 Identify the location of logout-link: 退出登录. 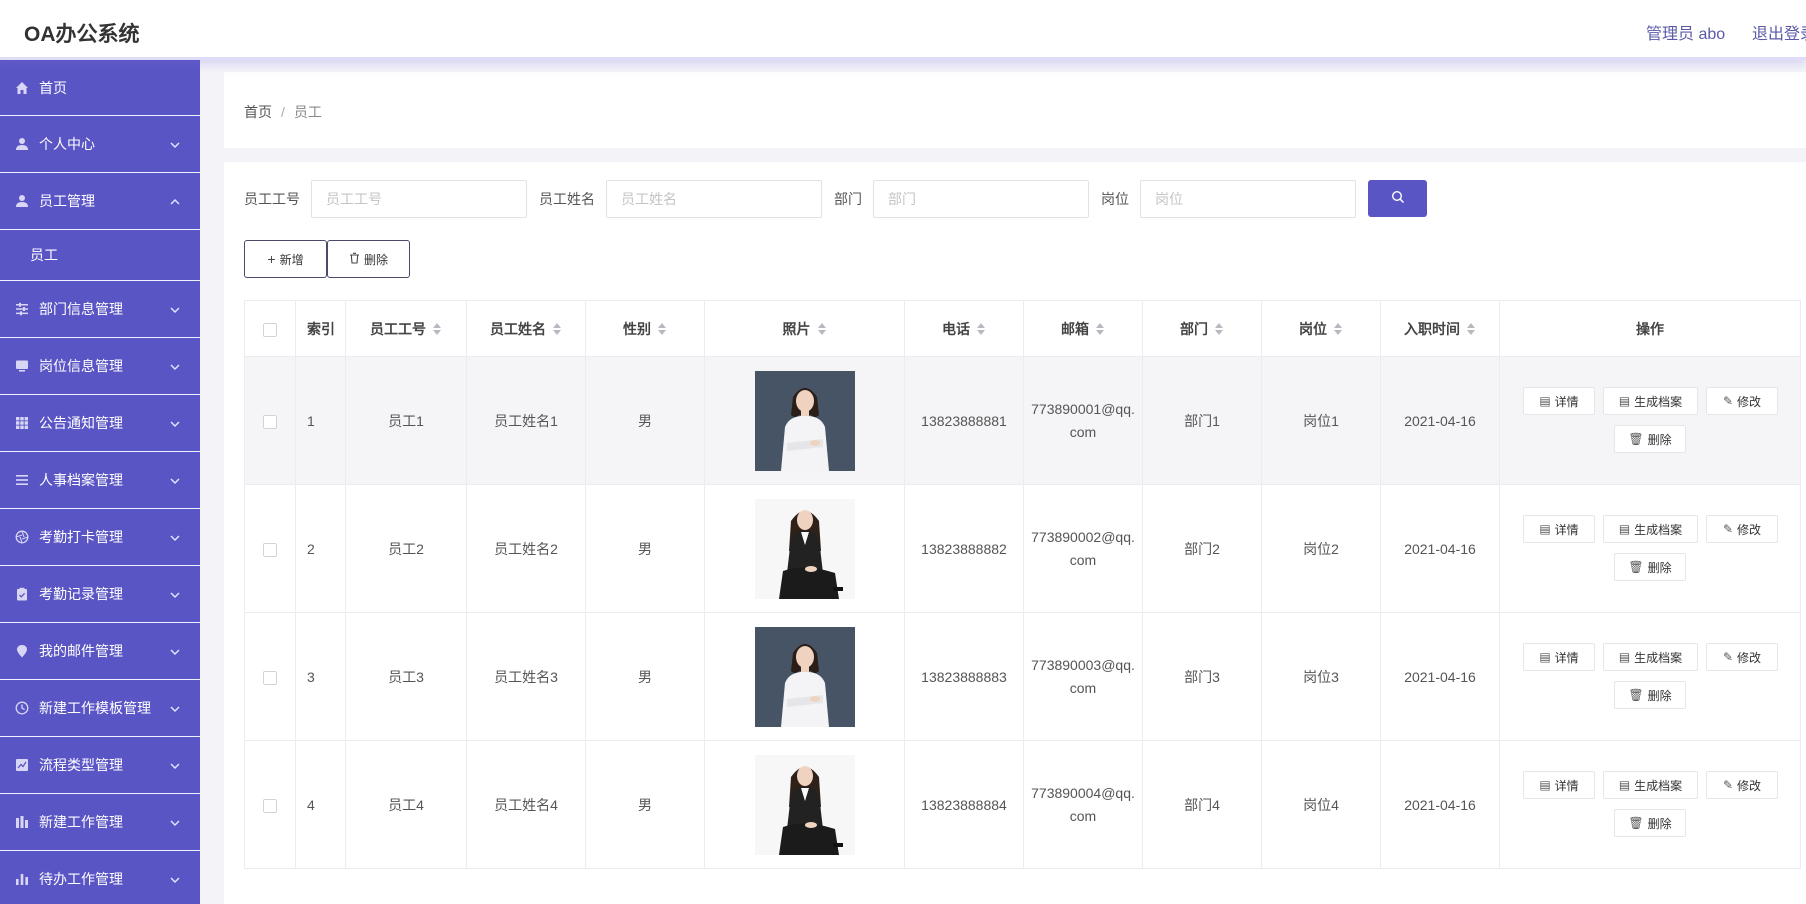
(1779, 32).